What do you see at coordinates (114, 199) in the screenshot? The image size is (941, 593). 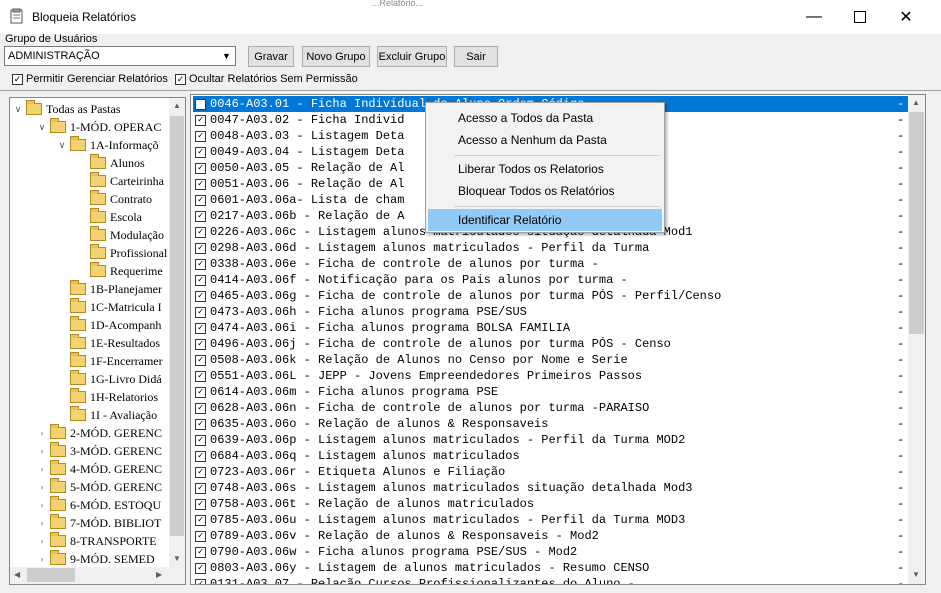 I see `tree-item: Contrato` at bounding box center [114, 199].